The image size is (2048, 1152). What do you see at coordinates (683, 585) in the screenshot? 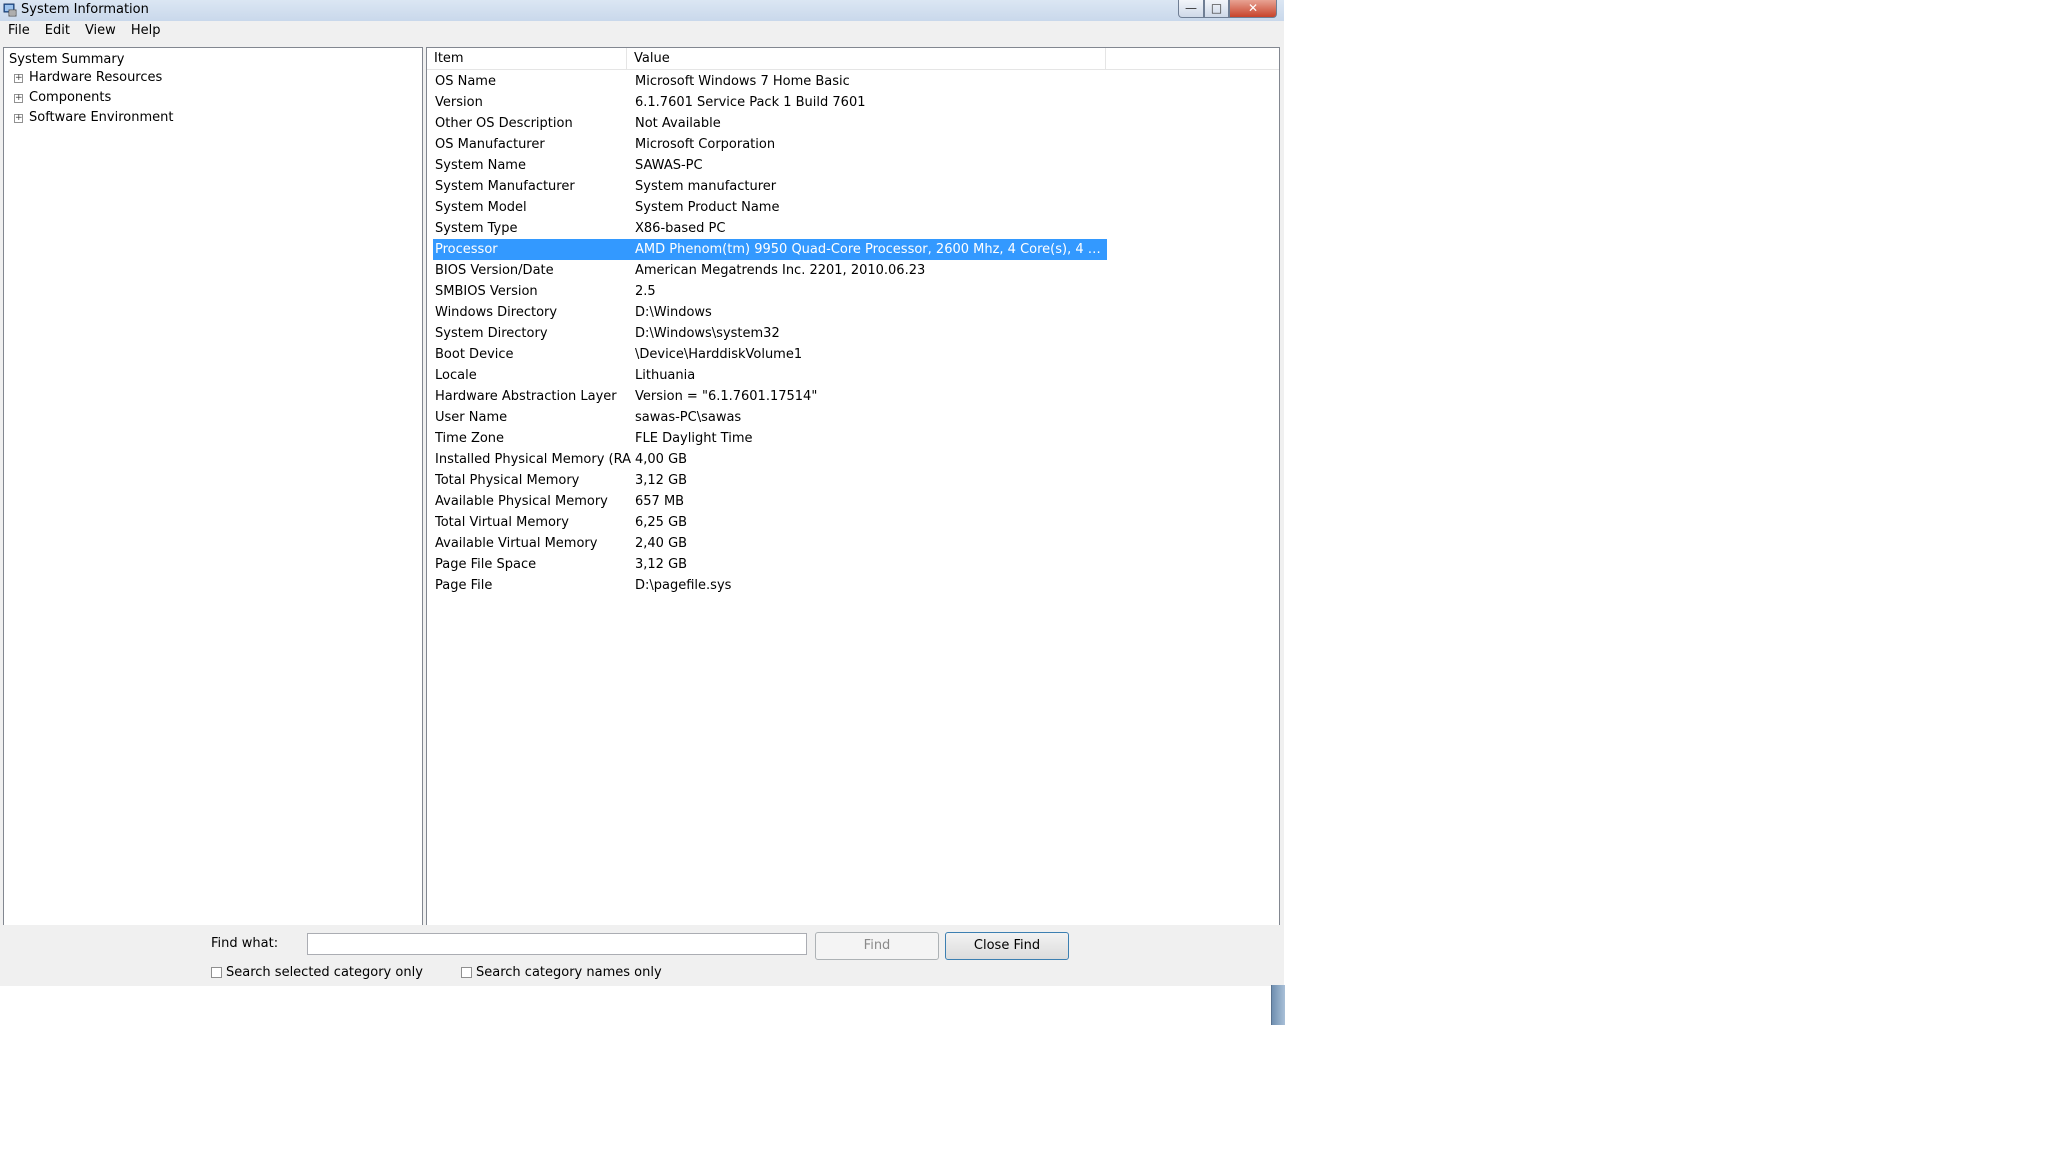
I see `row-value-cell: D:\pagefile.sys` at bounding box center [683, 585].